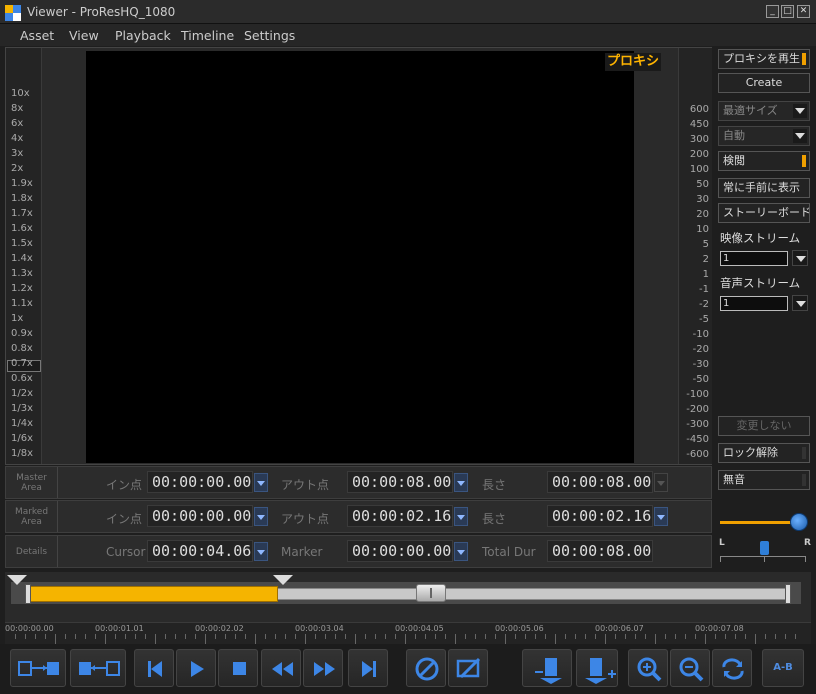  Describe the element at coordinates (547, 668) in the screenshot. I see `insert-to-timeline-button` at that location.